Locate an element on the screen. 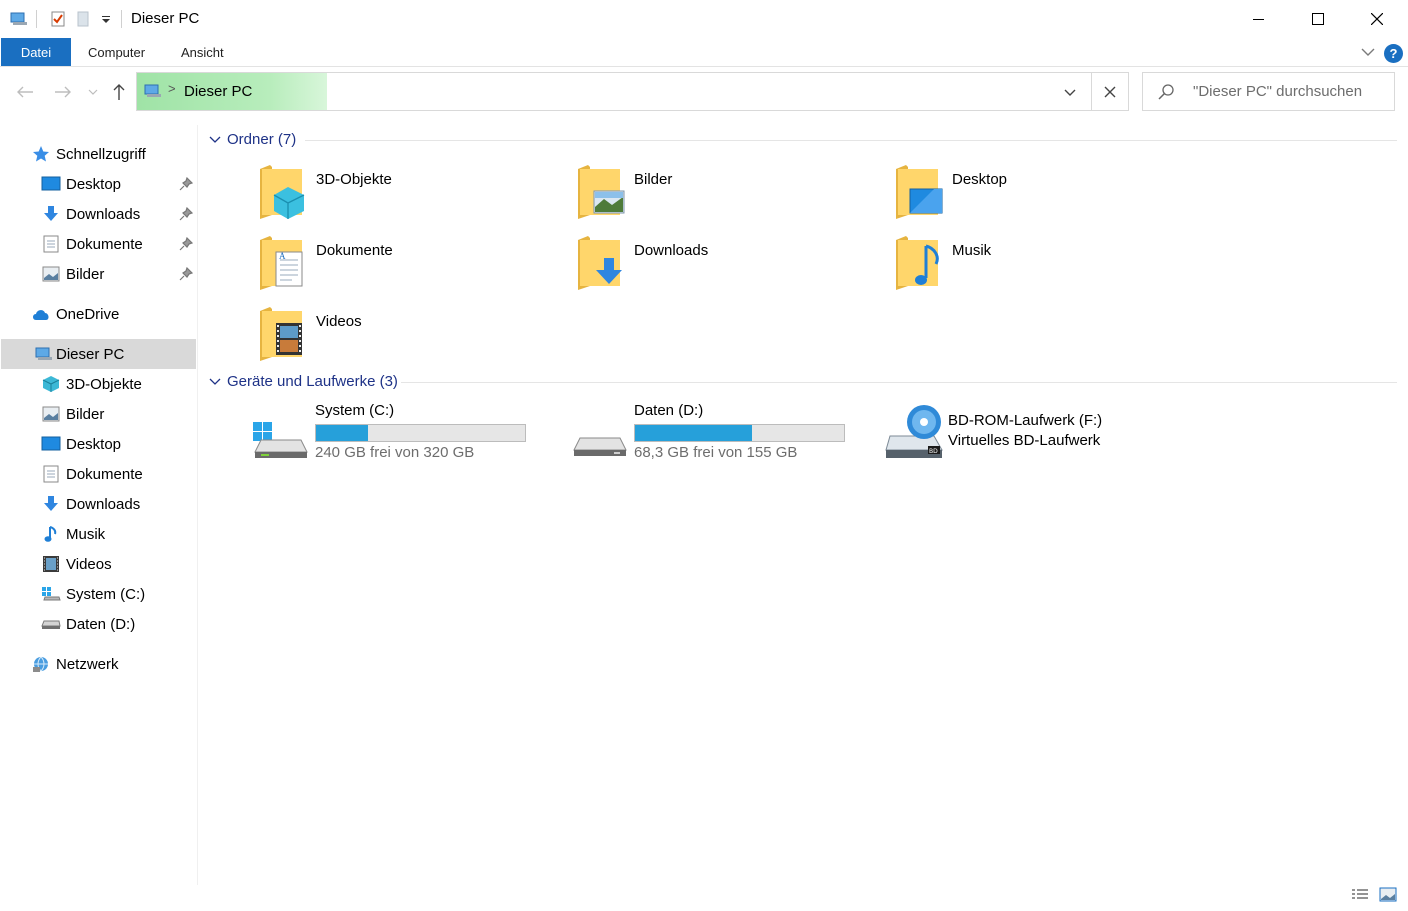 This screenshot has height=911, width=1408. videos-folder-icon is located at coordinates (283, 335).